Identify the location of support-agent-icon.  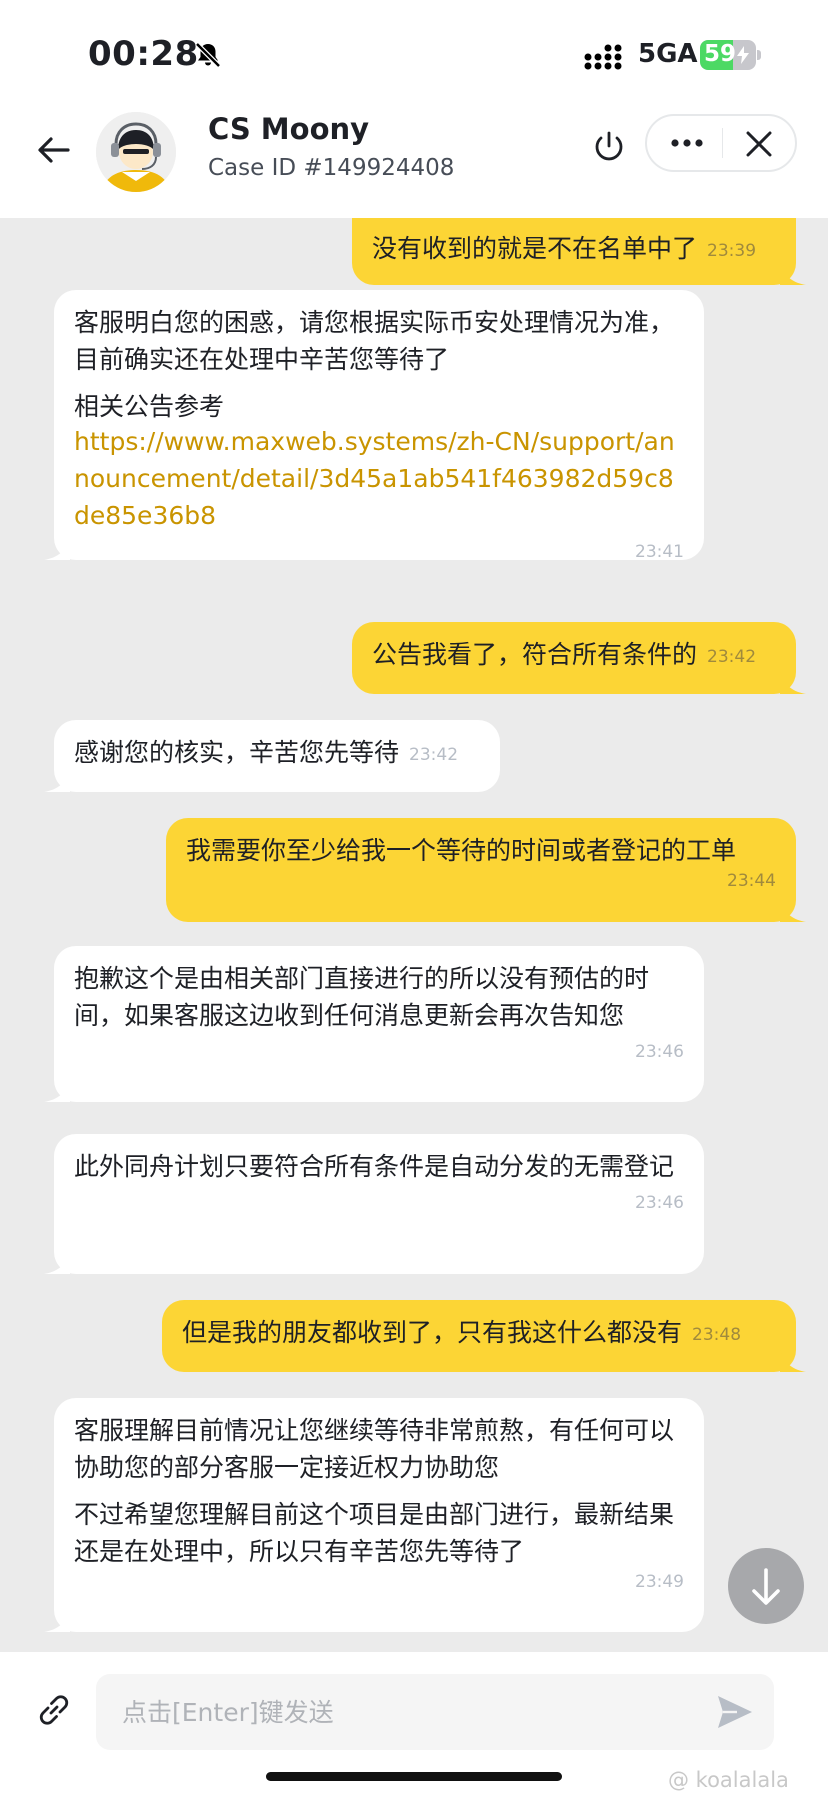
(136, 152).